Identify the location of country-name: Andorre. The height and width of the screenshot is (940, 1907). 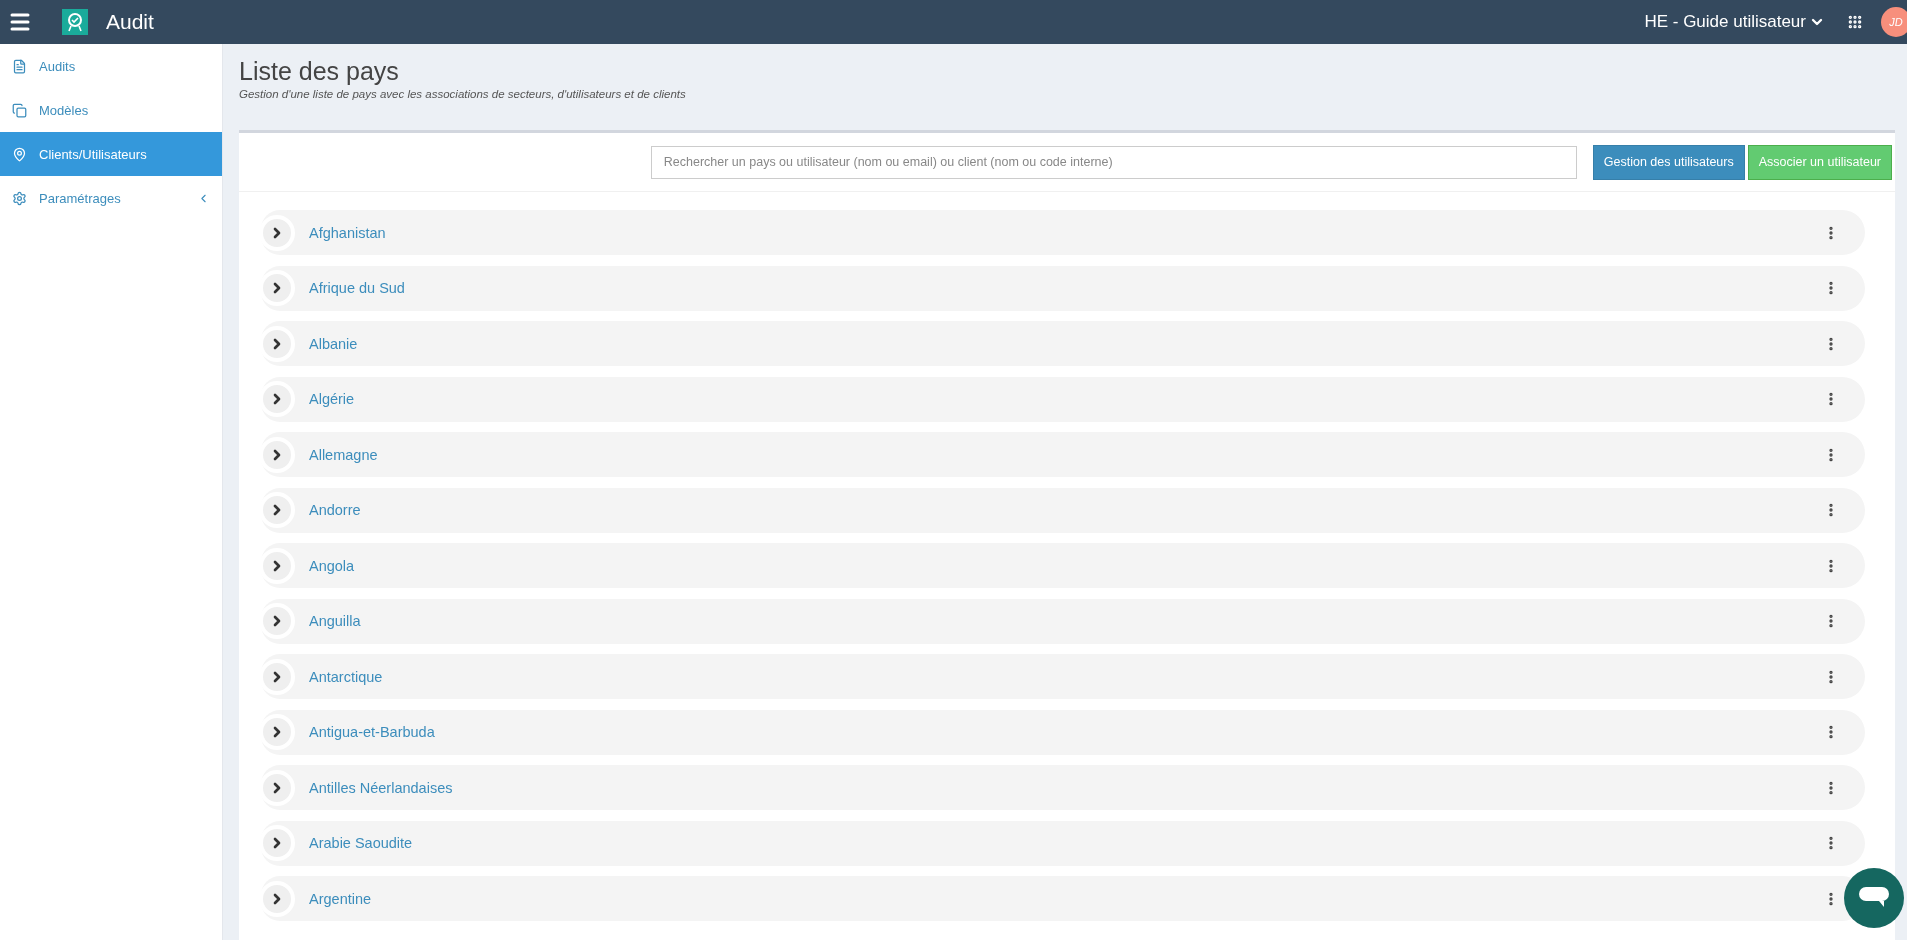
(1066, 510).